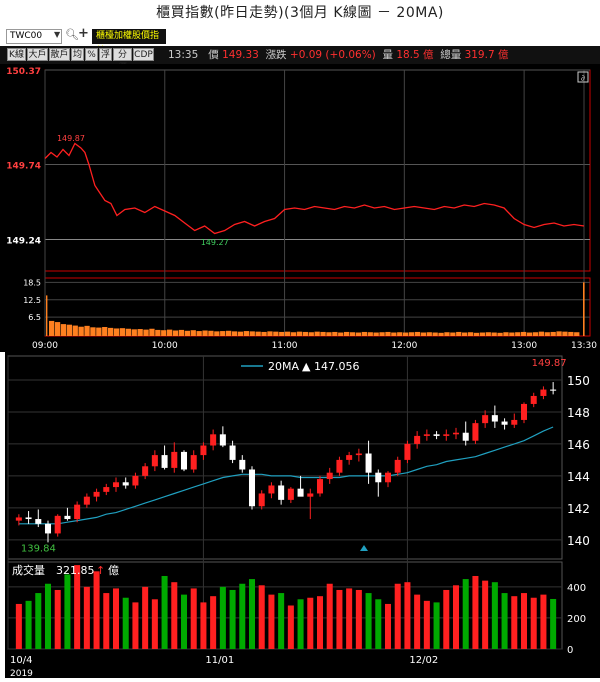 This screenshot has height=682, width=600. What do you see at coordinates (113, 570) in the screenshot?
I see `kvolume-unit: 億` at bounding box center [113, 570].